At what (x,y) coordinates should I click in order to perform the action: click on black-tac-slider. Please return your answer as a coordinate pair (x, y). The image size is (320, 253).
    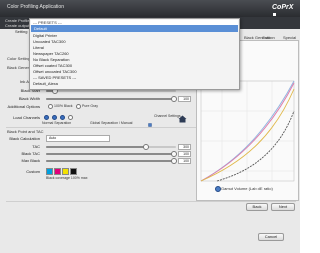
    Looking at the image, I should click on (111, 154).